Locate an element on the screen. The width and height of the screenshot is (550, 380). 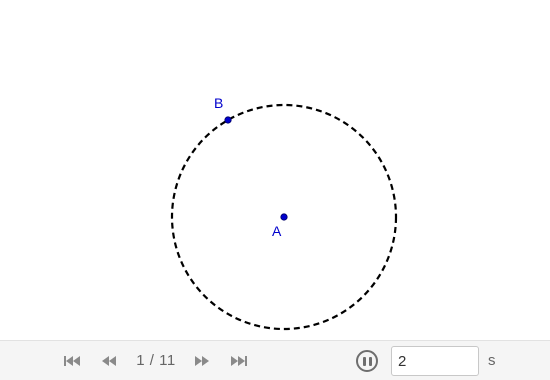
skip-to-end-button is located at coordinates (239, 361).